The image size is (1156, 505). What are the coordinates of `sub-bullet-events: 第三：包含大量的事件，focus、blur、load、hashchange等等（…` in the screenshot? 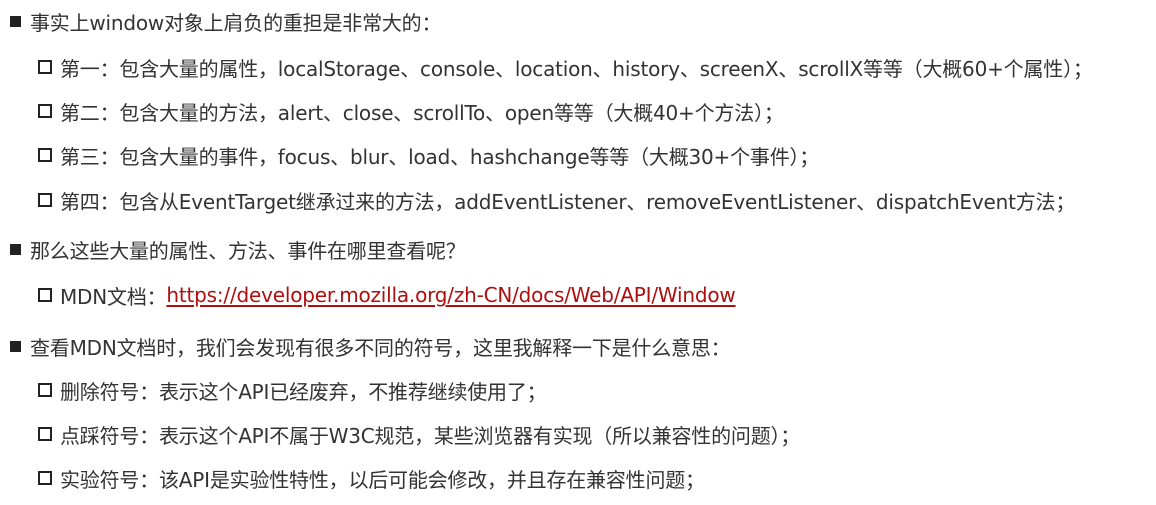 It's located at (428, 155).